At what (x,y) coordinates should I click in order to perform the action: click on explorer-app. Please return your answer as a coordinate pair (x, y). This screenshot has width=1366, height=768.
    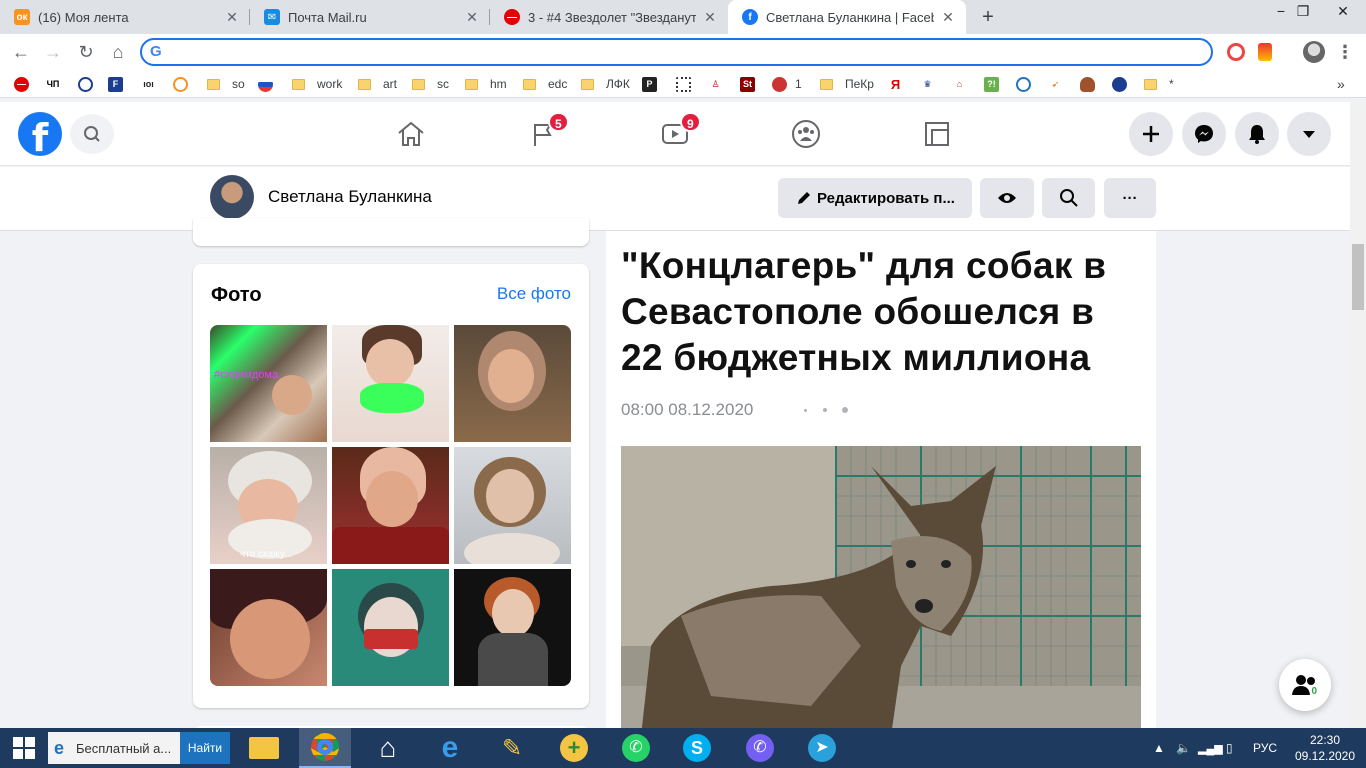
    Looking at the image, I should click on (264, 748).